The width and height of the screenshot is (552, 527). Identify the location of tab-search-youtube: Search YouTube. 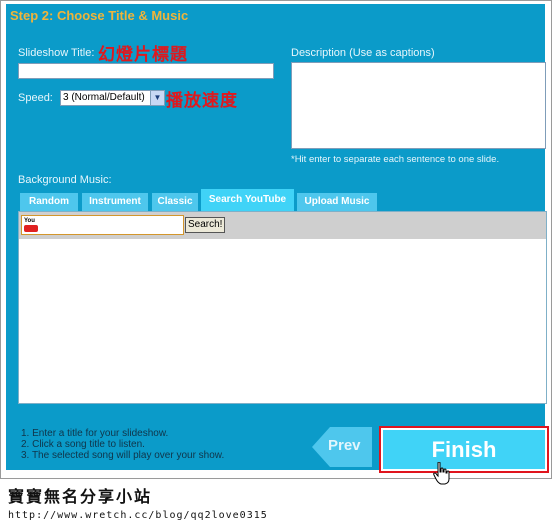
(247, 200).